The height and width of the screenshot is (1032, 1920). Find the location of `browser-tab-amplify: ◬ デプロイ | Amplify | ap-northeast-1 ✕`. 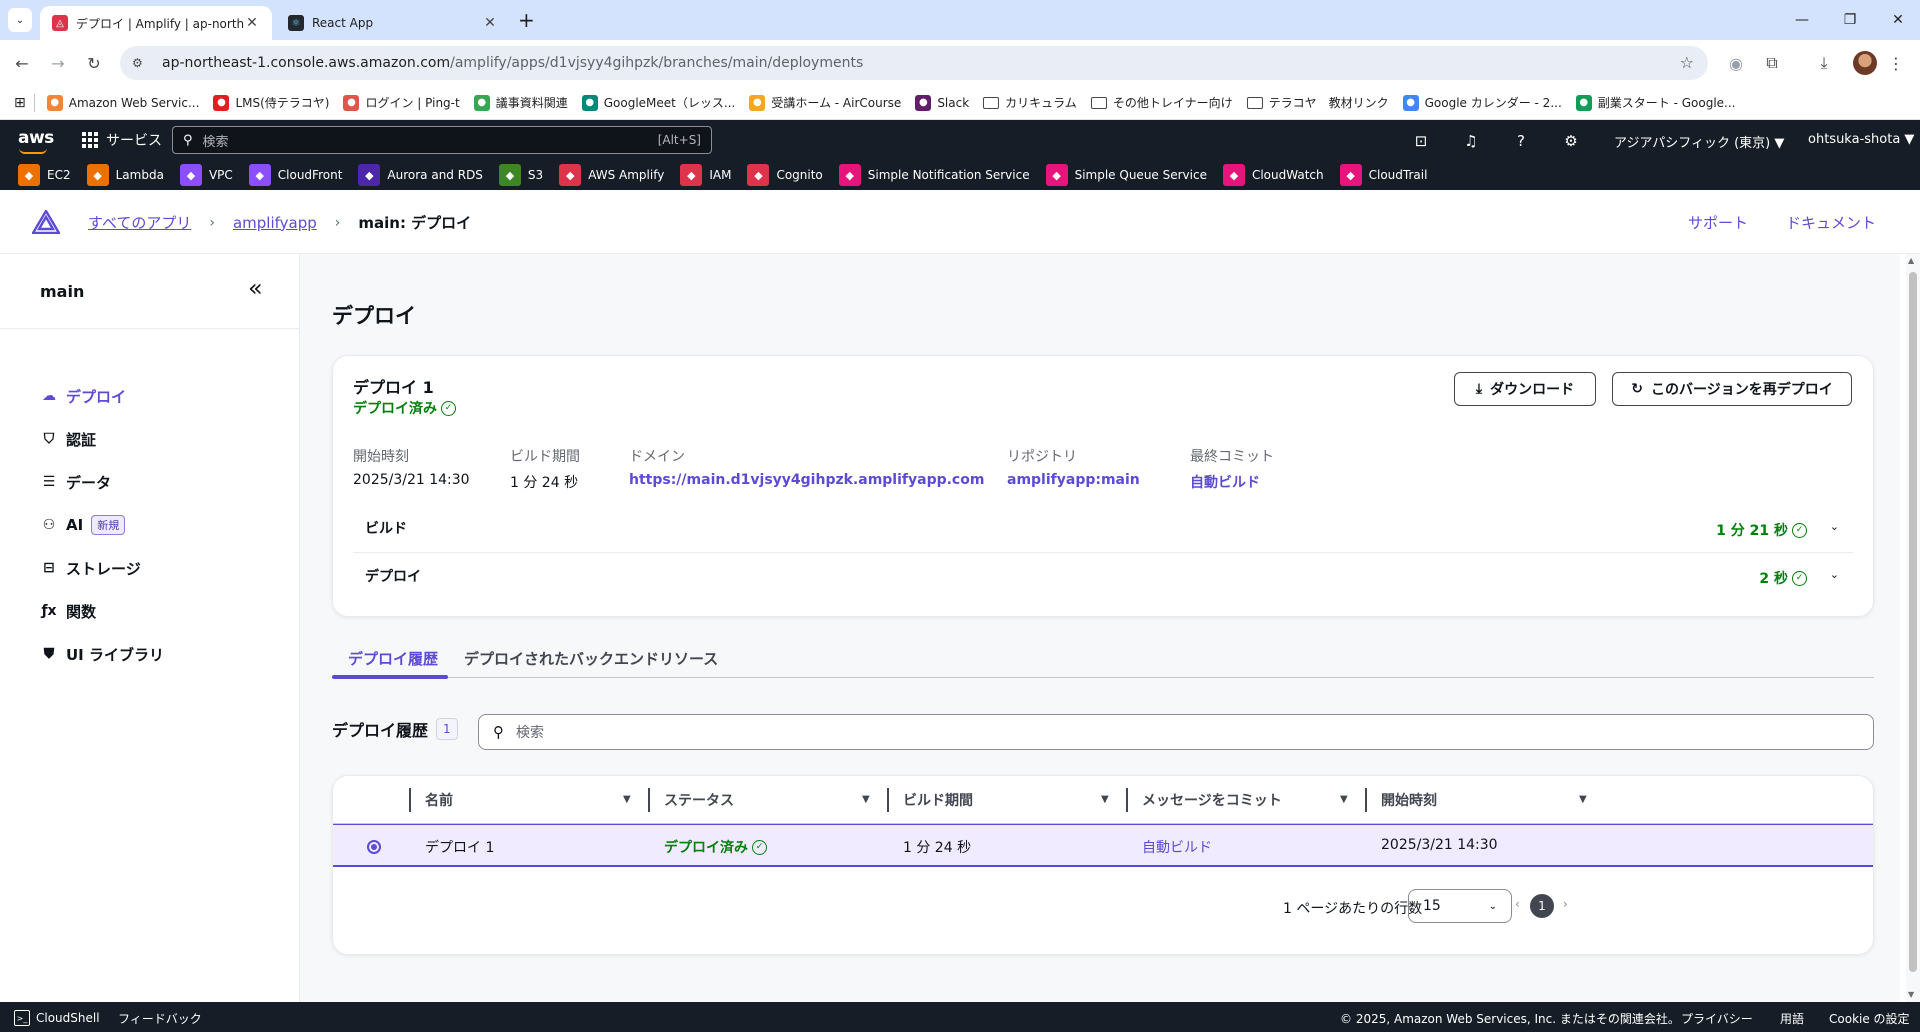

browser-tab-amplify: ◬ デプロイ | Amplify | ap-northeast-1 ✕ is located at coordinates (156, 23).